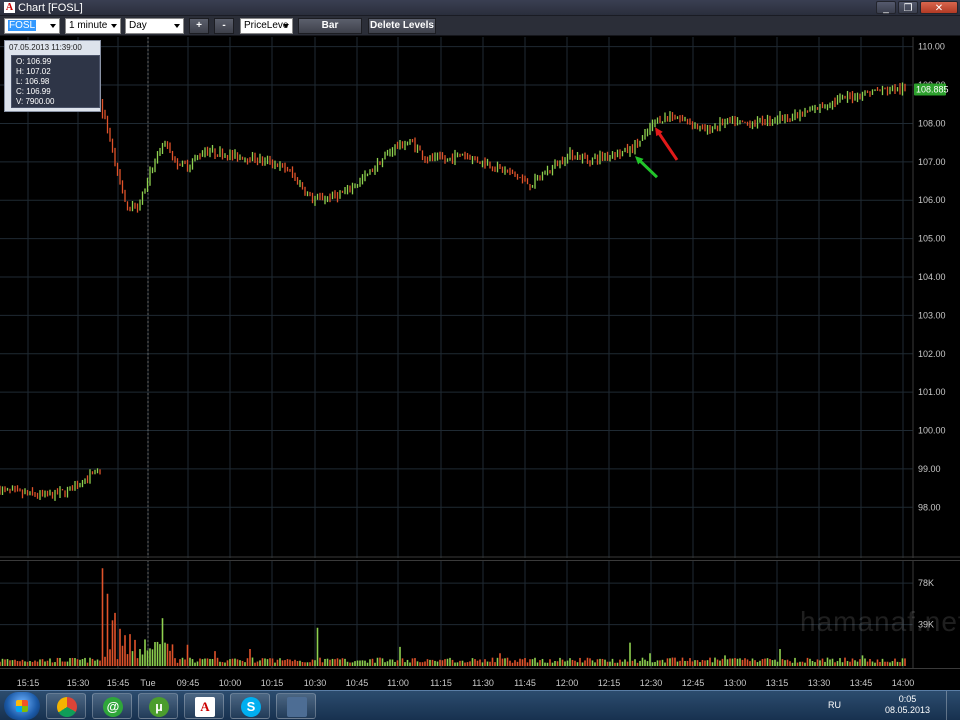  Describe the element at coordinates (880, 621) in the screenshot. I see `watermark: hamanaf.net` at that location.